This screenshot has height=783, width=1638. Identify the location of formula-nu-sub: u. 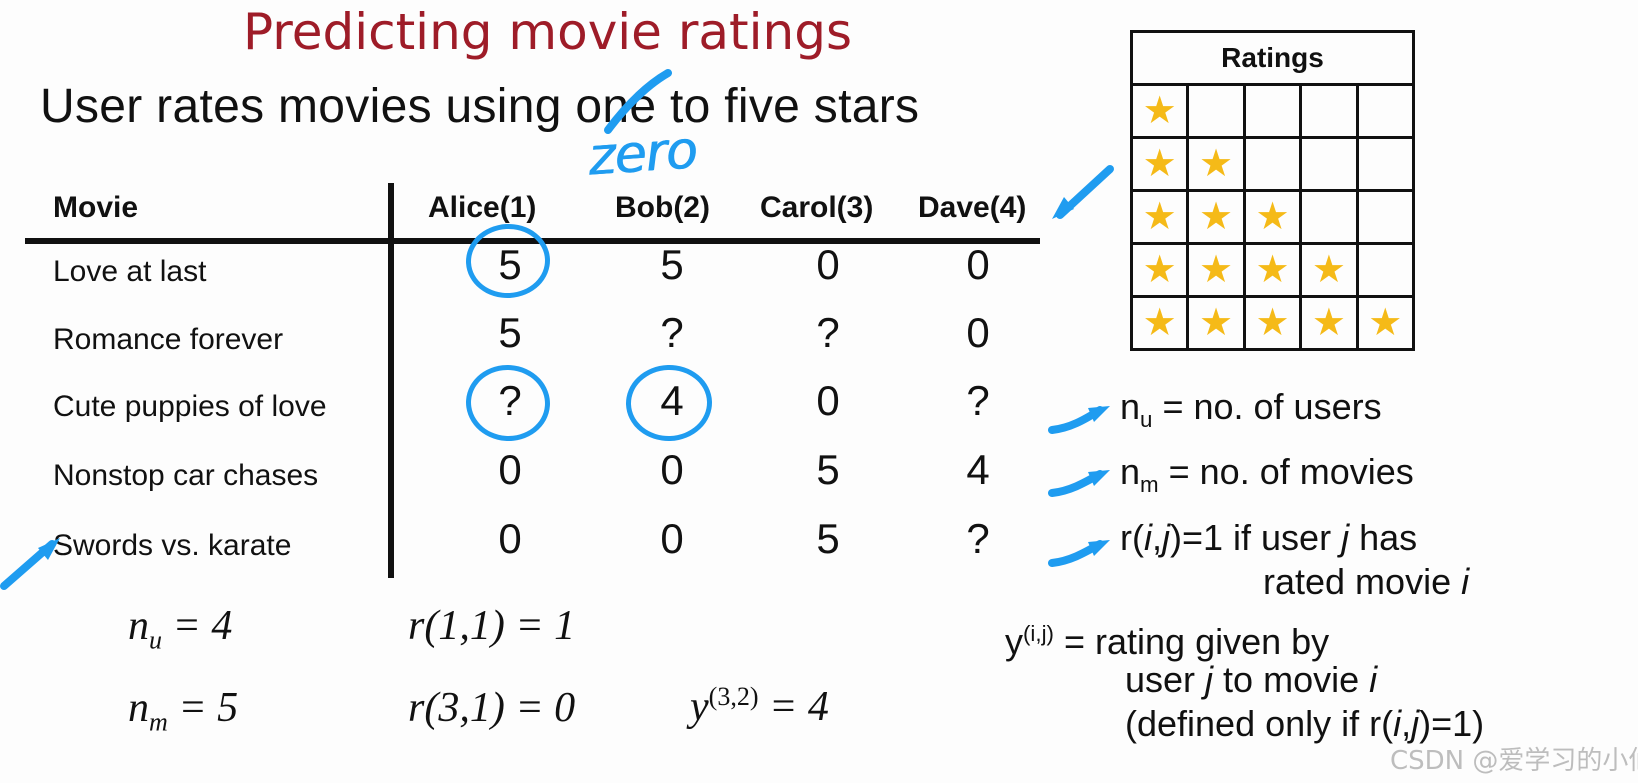
(156, 640).